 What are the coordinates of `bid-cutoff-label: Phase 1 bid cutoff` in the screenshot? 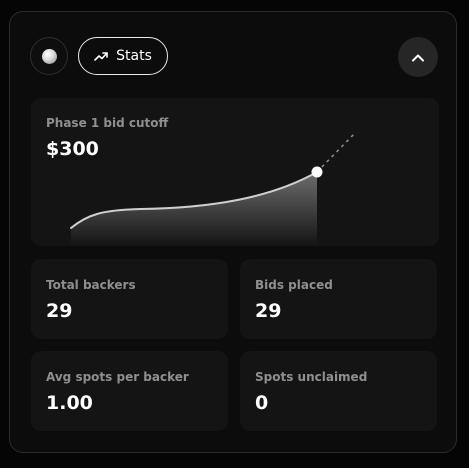 It's located at (107, 123).